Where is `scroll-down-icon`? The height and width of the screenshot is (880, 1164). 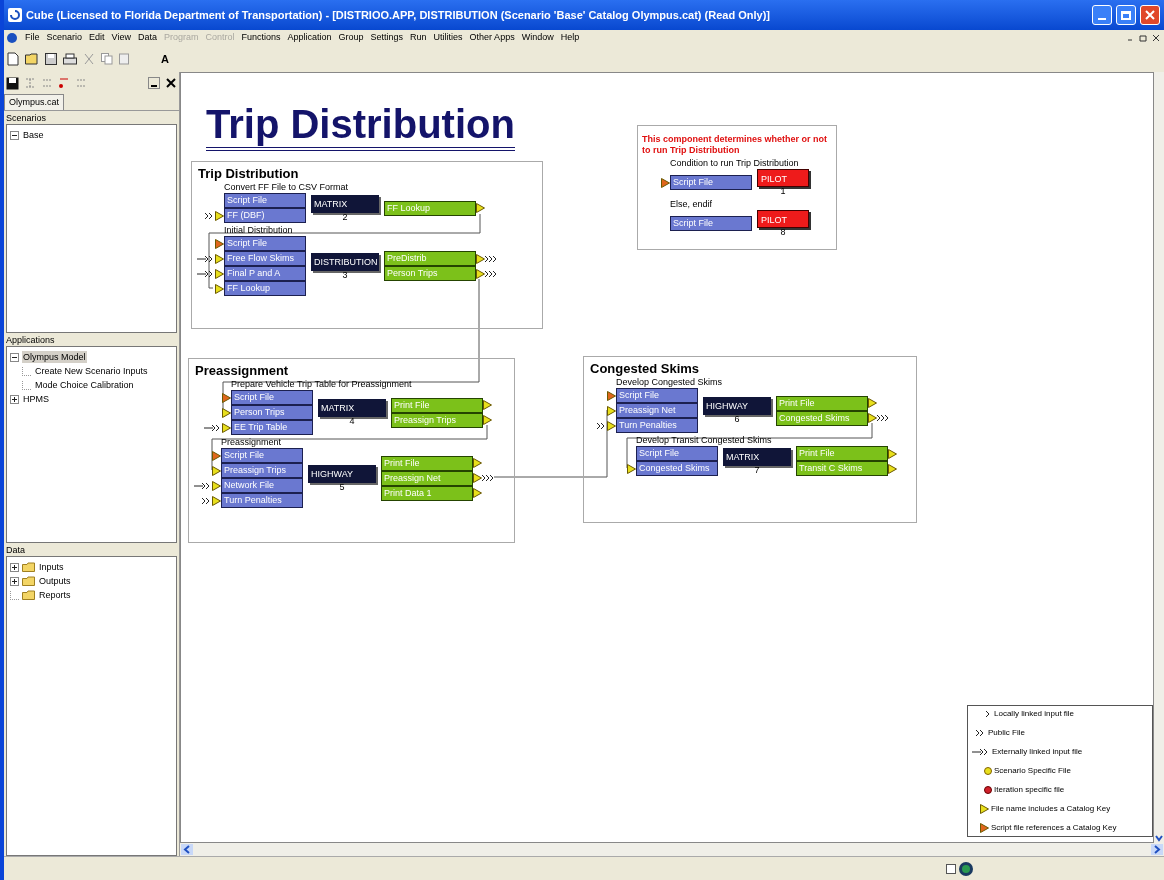
scroll-down-icon is located at coordinates (1159, 838).